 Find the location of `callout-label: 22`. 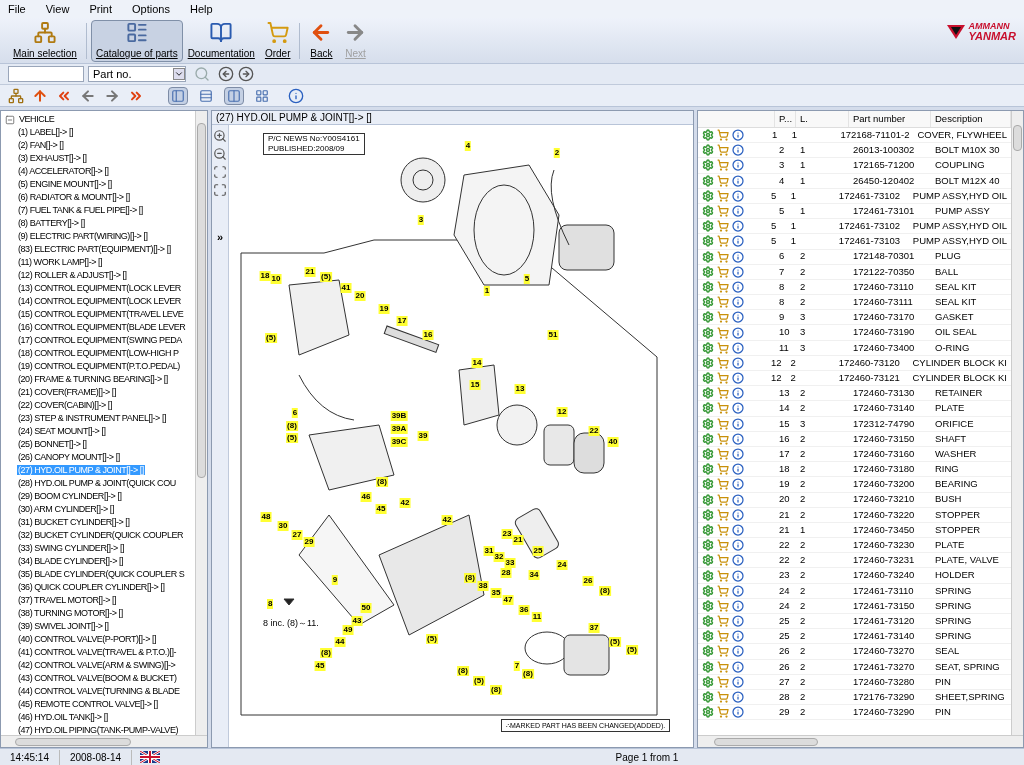

callout-label: 22 is located at coordinates (594, 431).